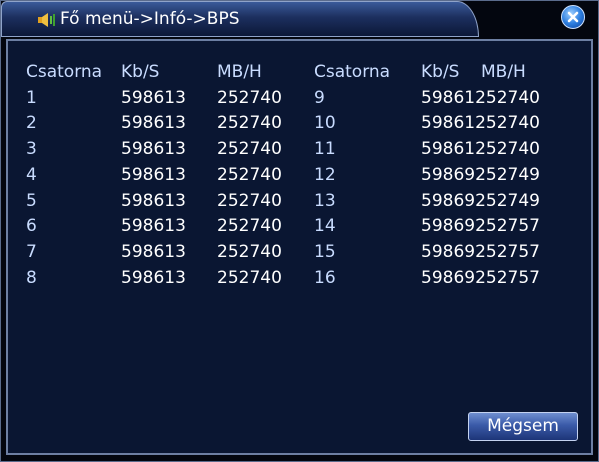  Describe the element at coordinates (64, 175) in the screenshot. I see `channel-column-left: Csatorna 1 2 3 4 5 6 7 8` at that location.